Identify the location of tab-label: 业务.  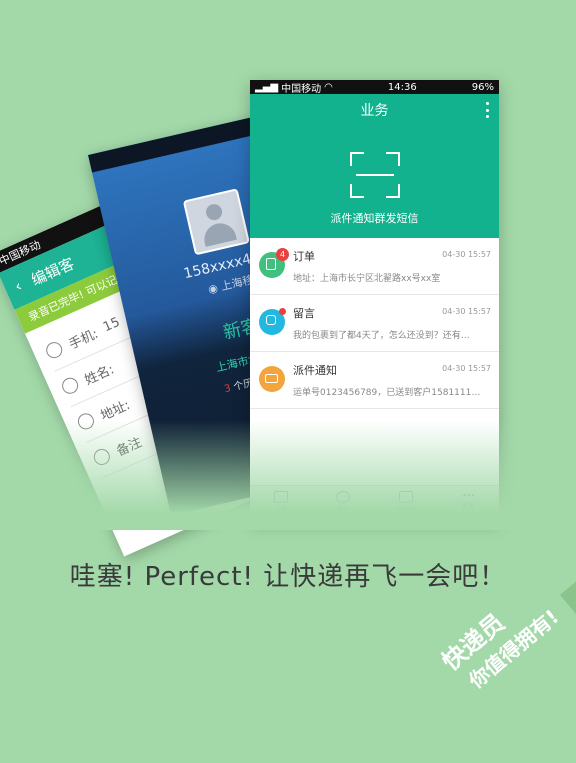
(281, 510).